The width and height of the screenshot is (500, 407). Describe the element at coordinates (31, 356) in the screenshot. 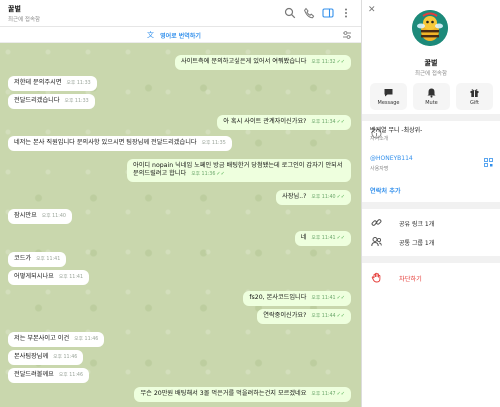

I see `message-text: 본사팀장님께` at that location.